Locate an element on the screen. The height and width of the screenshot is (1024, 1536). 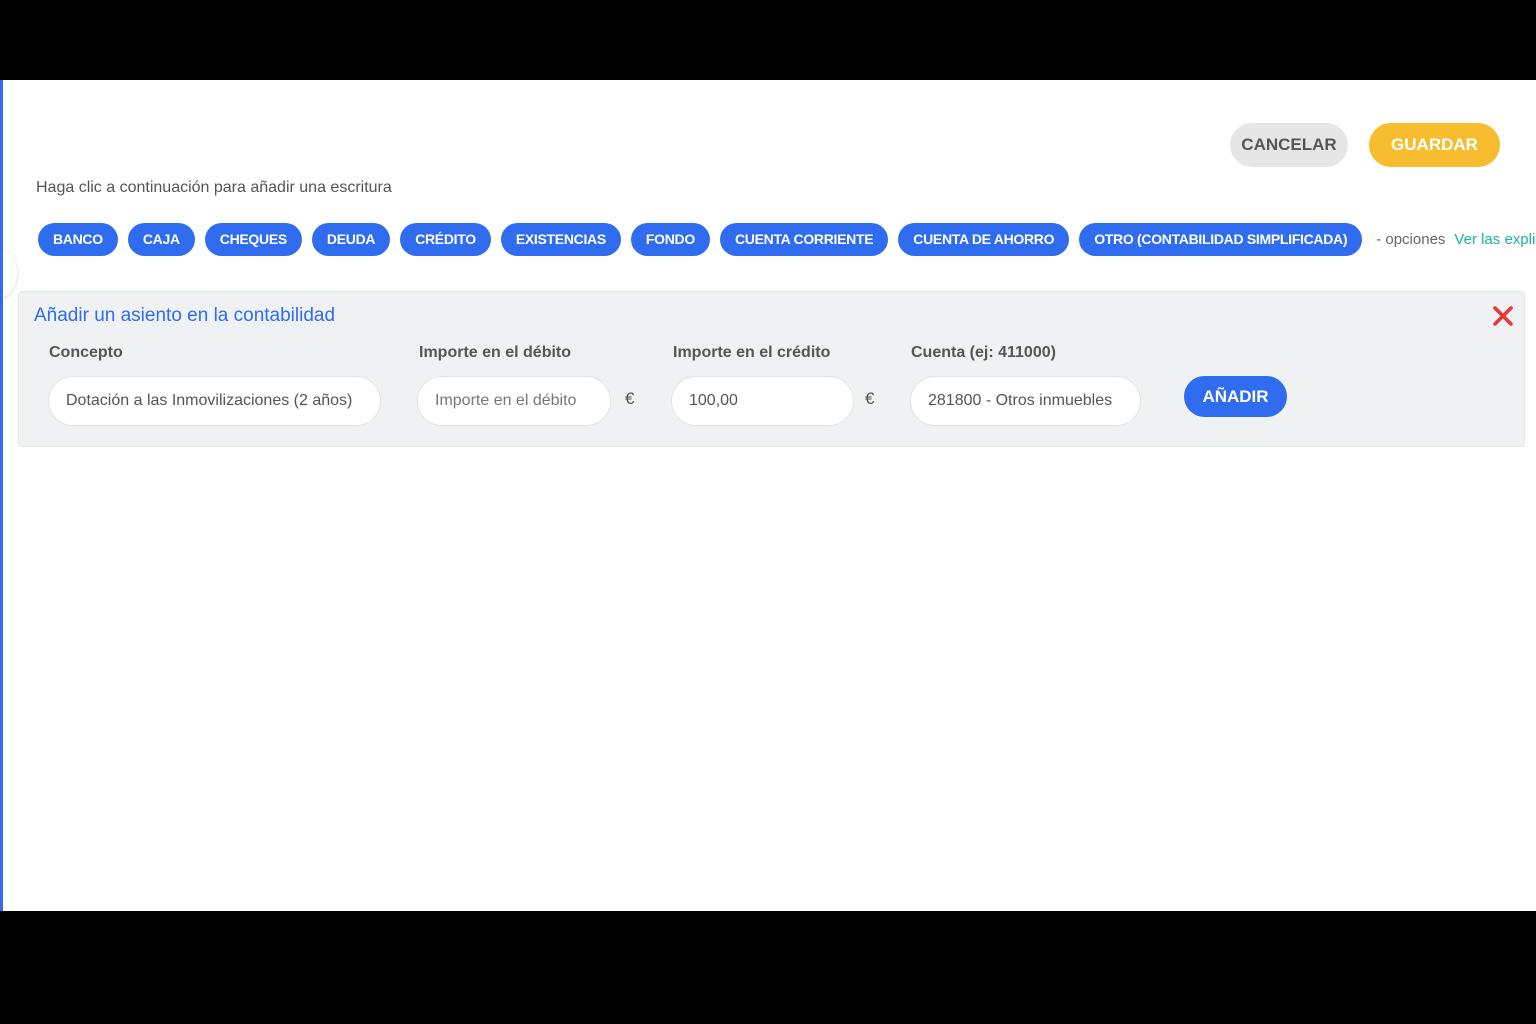
chip-cheques: CHEQUES is located at coordinates (253, 239).